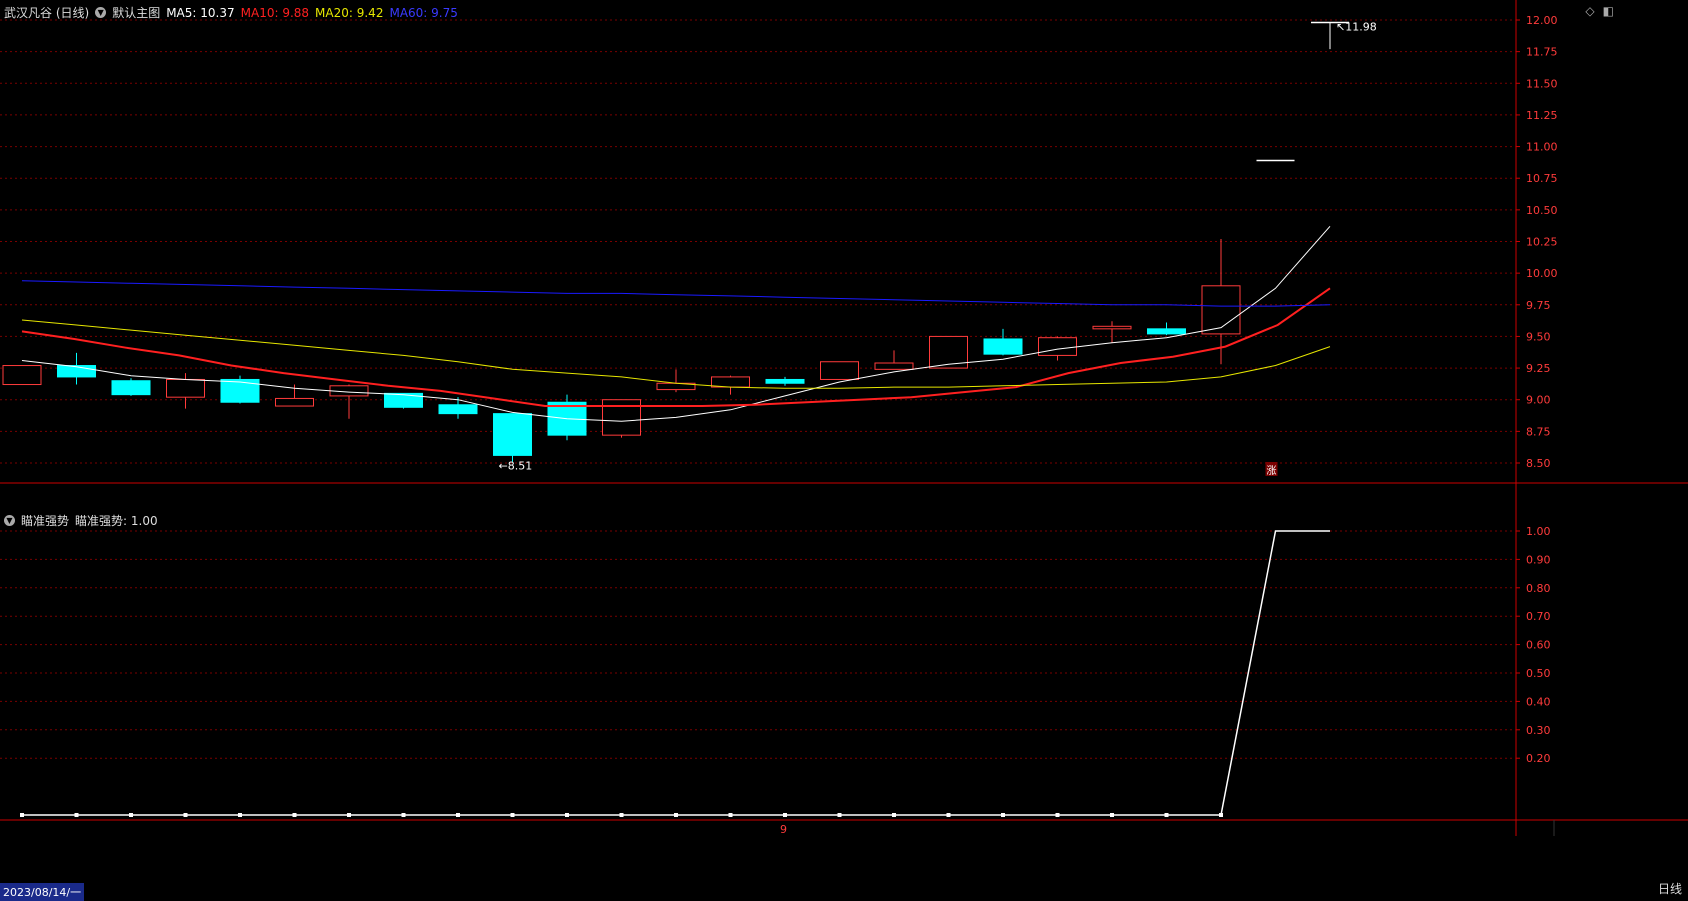 This screenshot has height=901, width=1688. Describe the element at coordinates (349, 12) in the screenshot. I see `ma20-label: MA20: 9.42` at that location.